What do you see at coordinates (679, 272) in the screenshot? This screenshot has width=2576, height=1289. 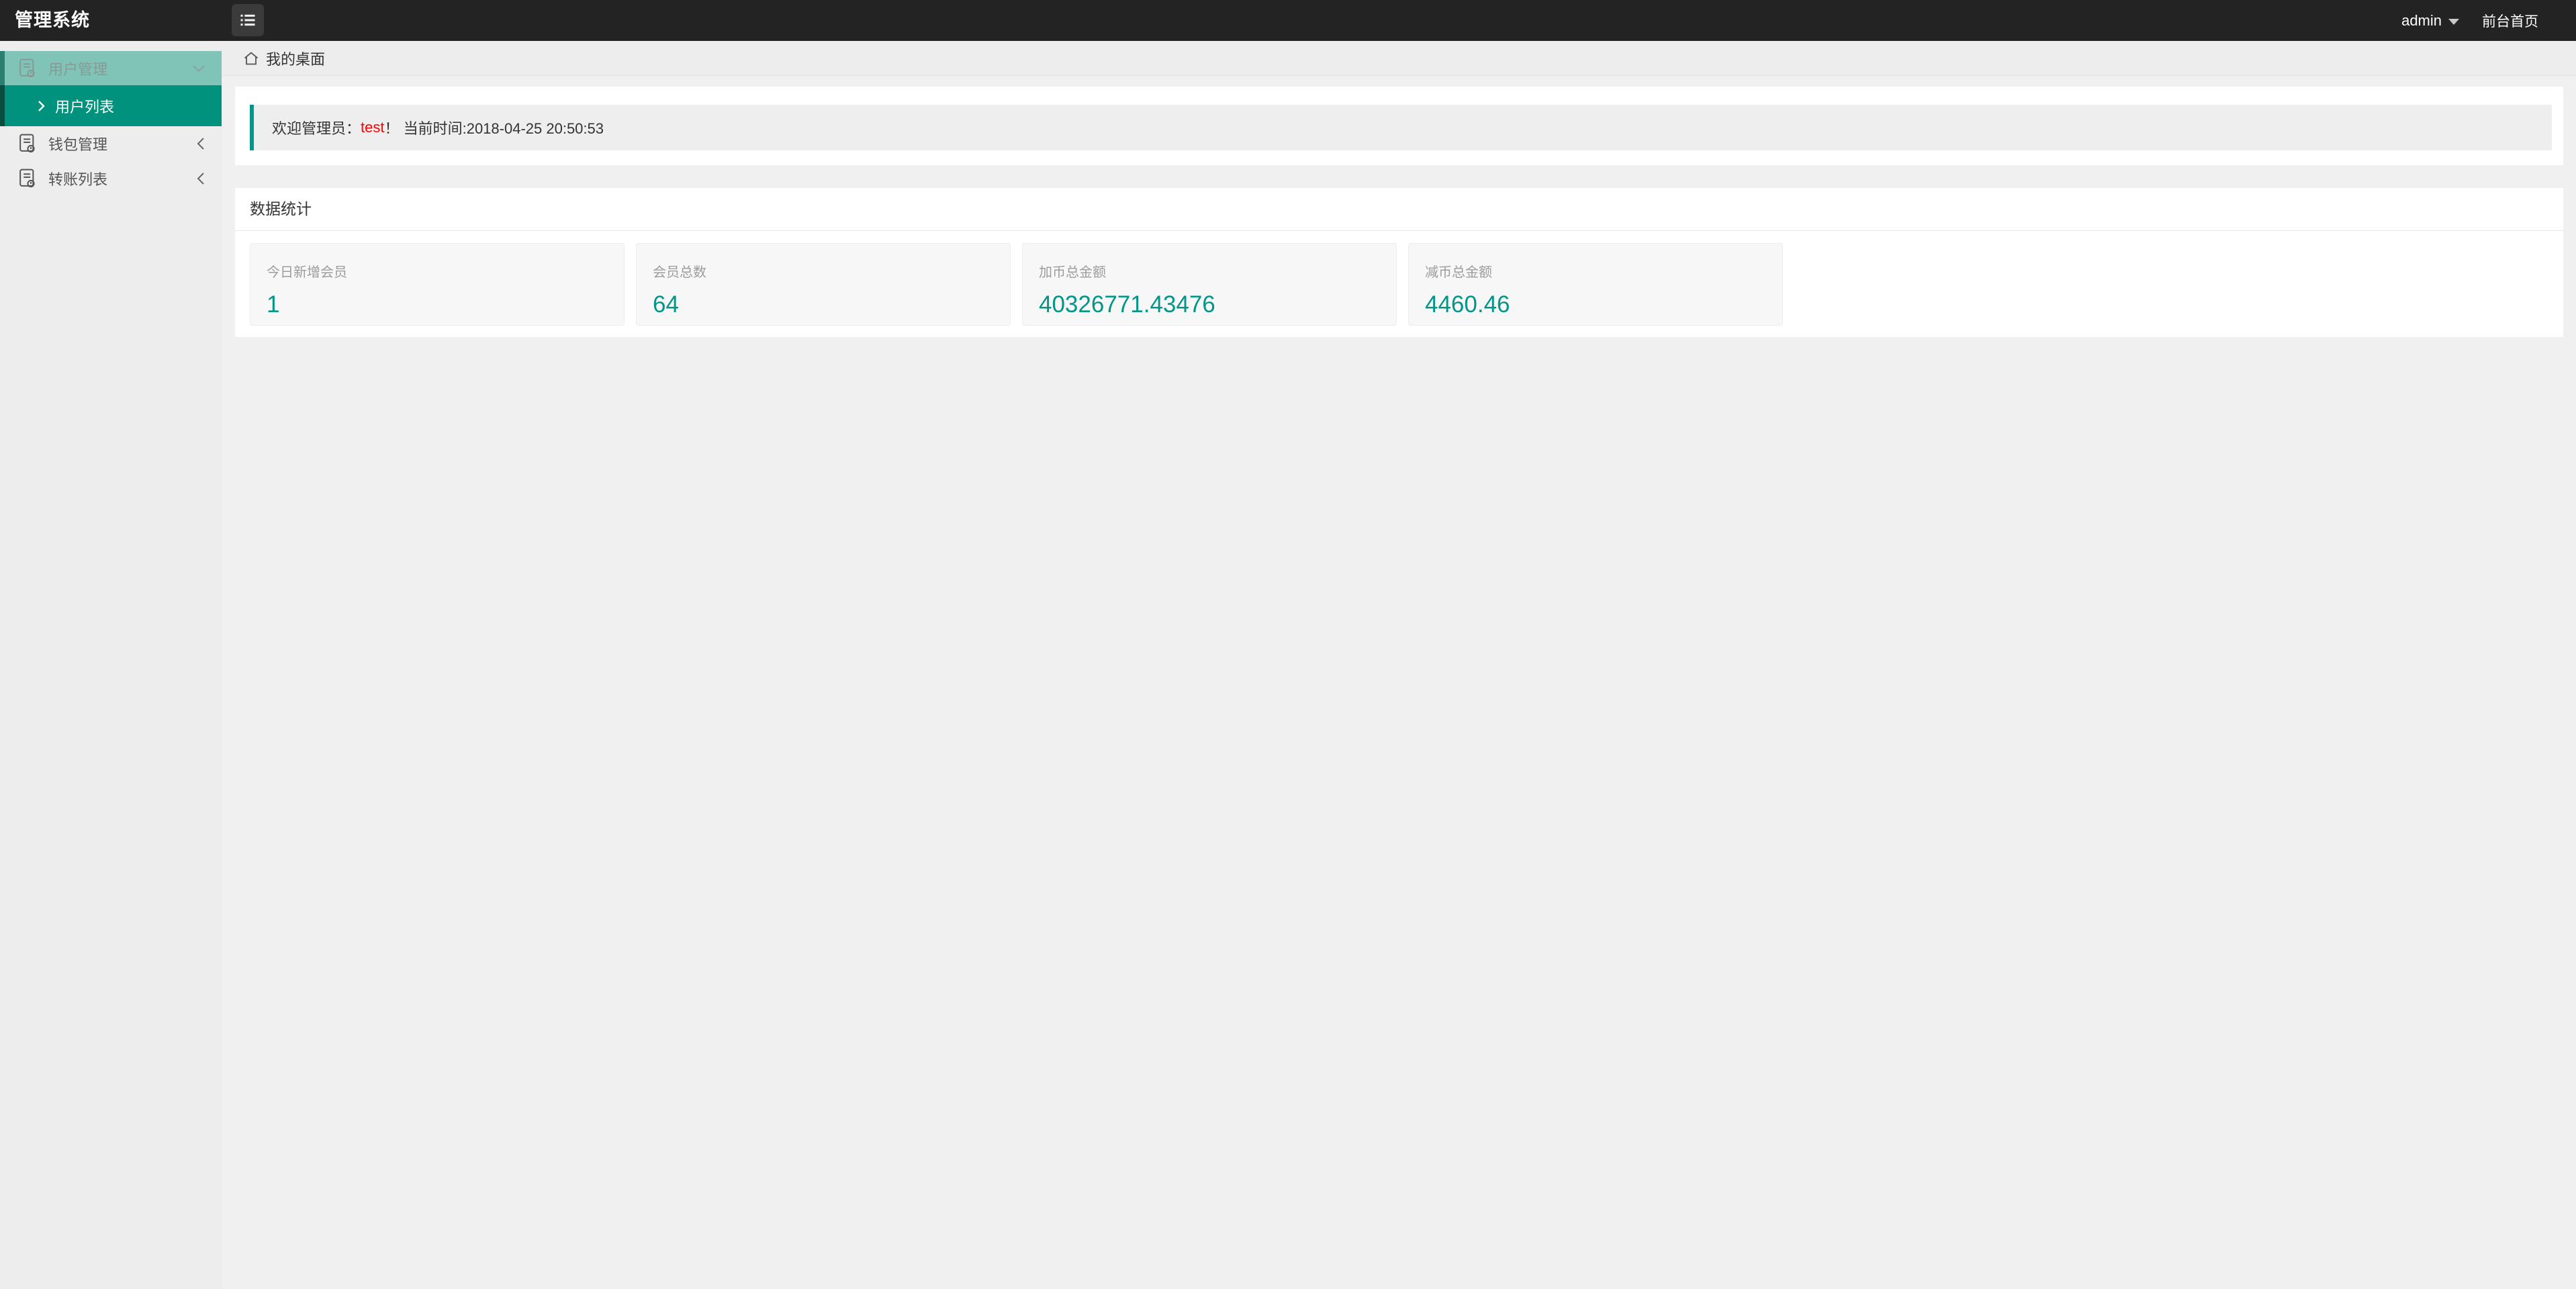 I see `stat-label: 会员总数` at bounding box center [679, 272].